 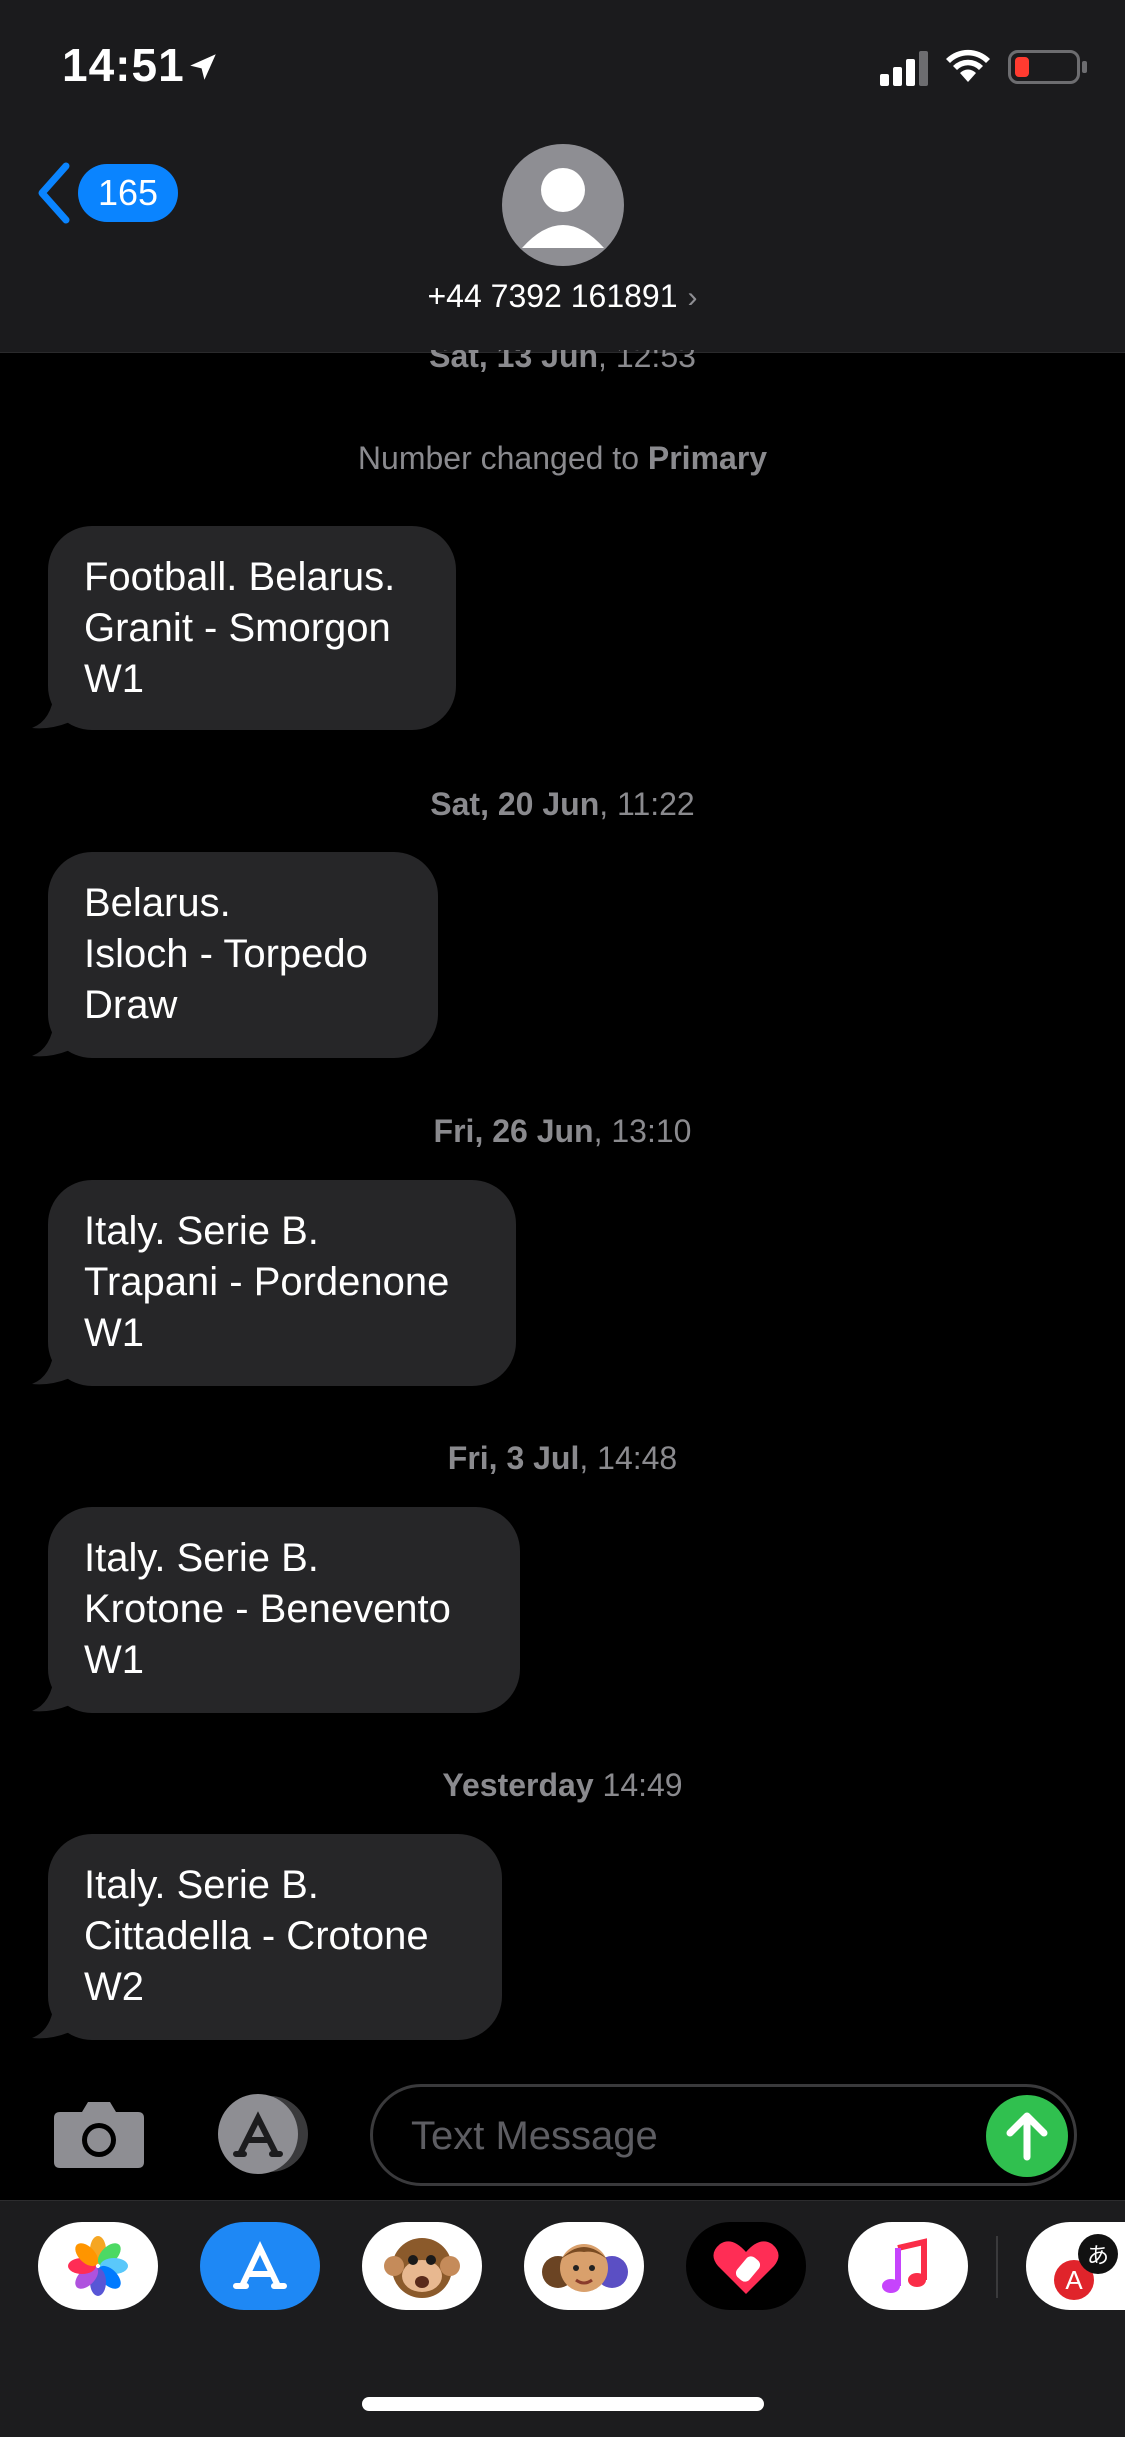 What do you see at coordinates (692, 297) in the screenshot?
I see `chevron-right-icon: ›` at bounding box center [692, 297].